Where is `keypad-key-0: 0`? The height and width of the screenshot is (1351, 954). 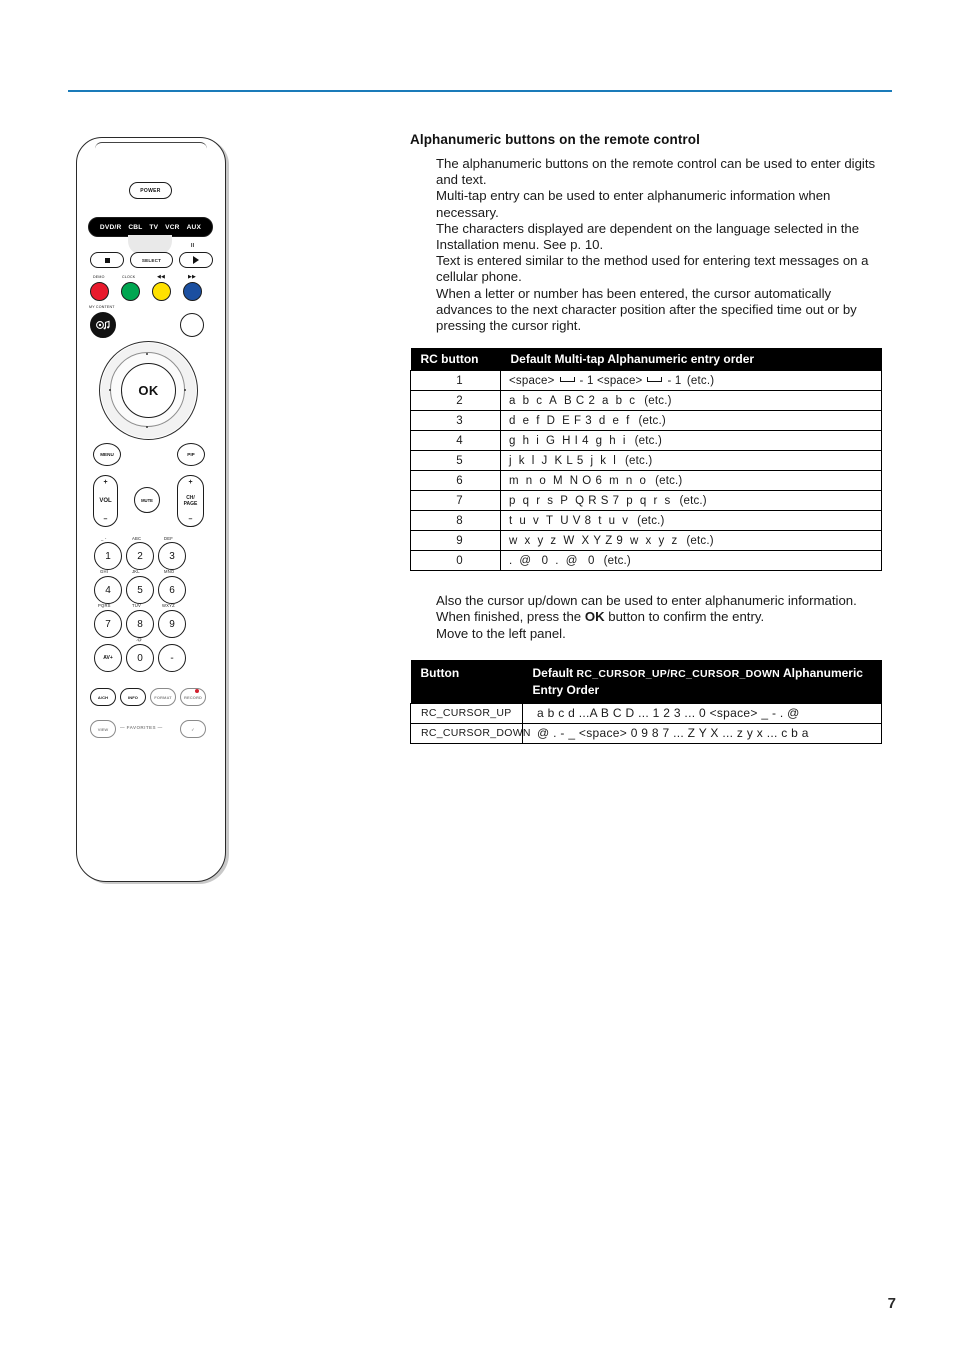 keypad-key-0: 0 is located at coordinates (140, 658).